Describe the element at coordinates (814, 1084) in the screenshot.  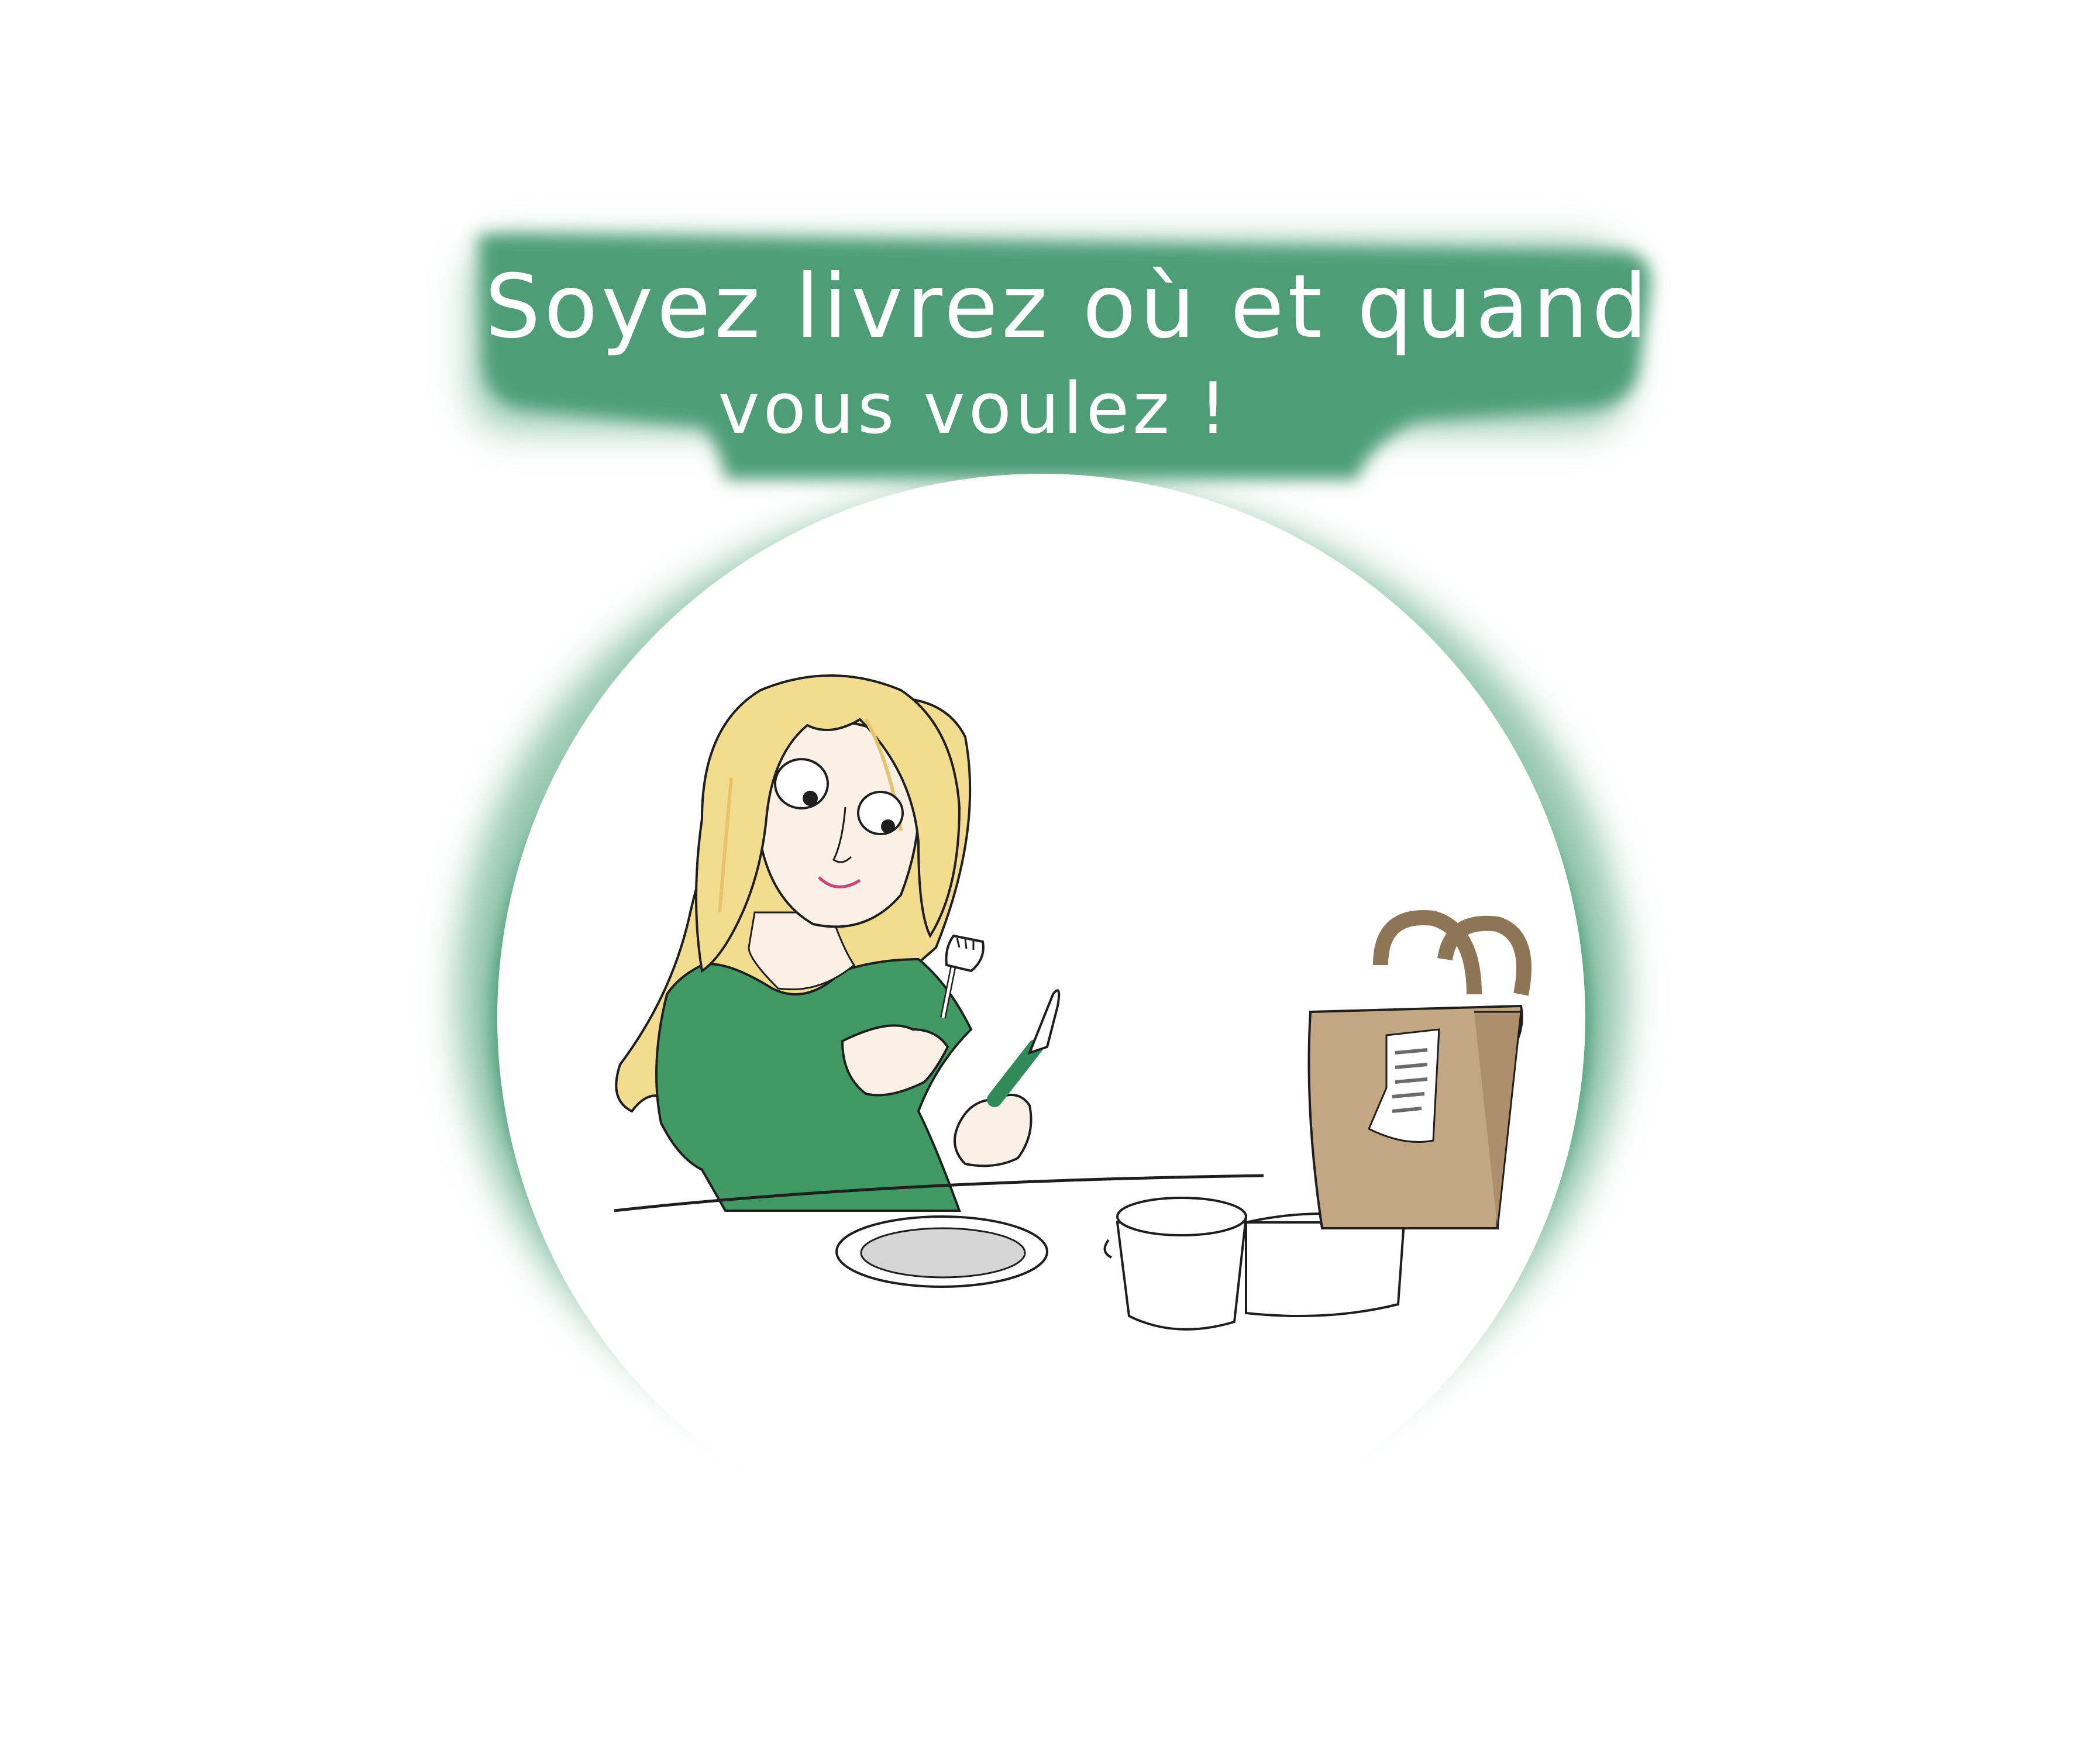
I see `shirt` at that location.